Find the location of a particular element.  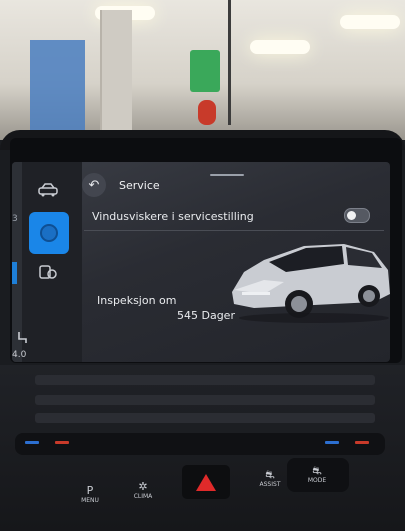

edge-number: 3 is located at coordinates (15, 219).